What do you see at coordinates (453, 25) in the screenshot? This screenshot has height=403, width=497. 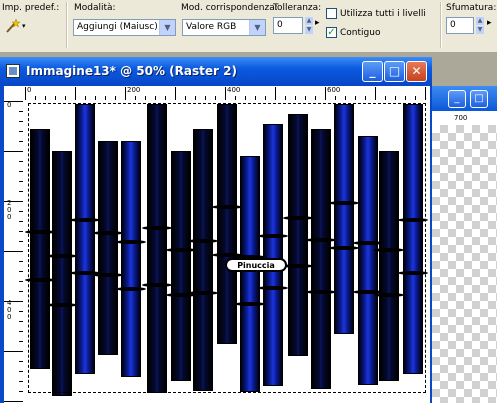 I see `feather-value: 0` at bounding box center [453, 25].